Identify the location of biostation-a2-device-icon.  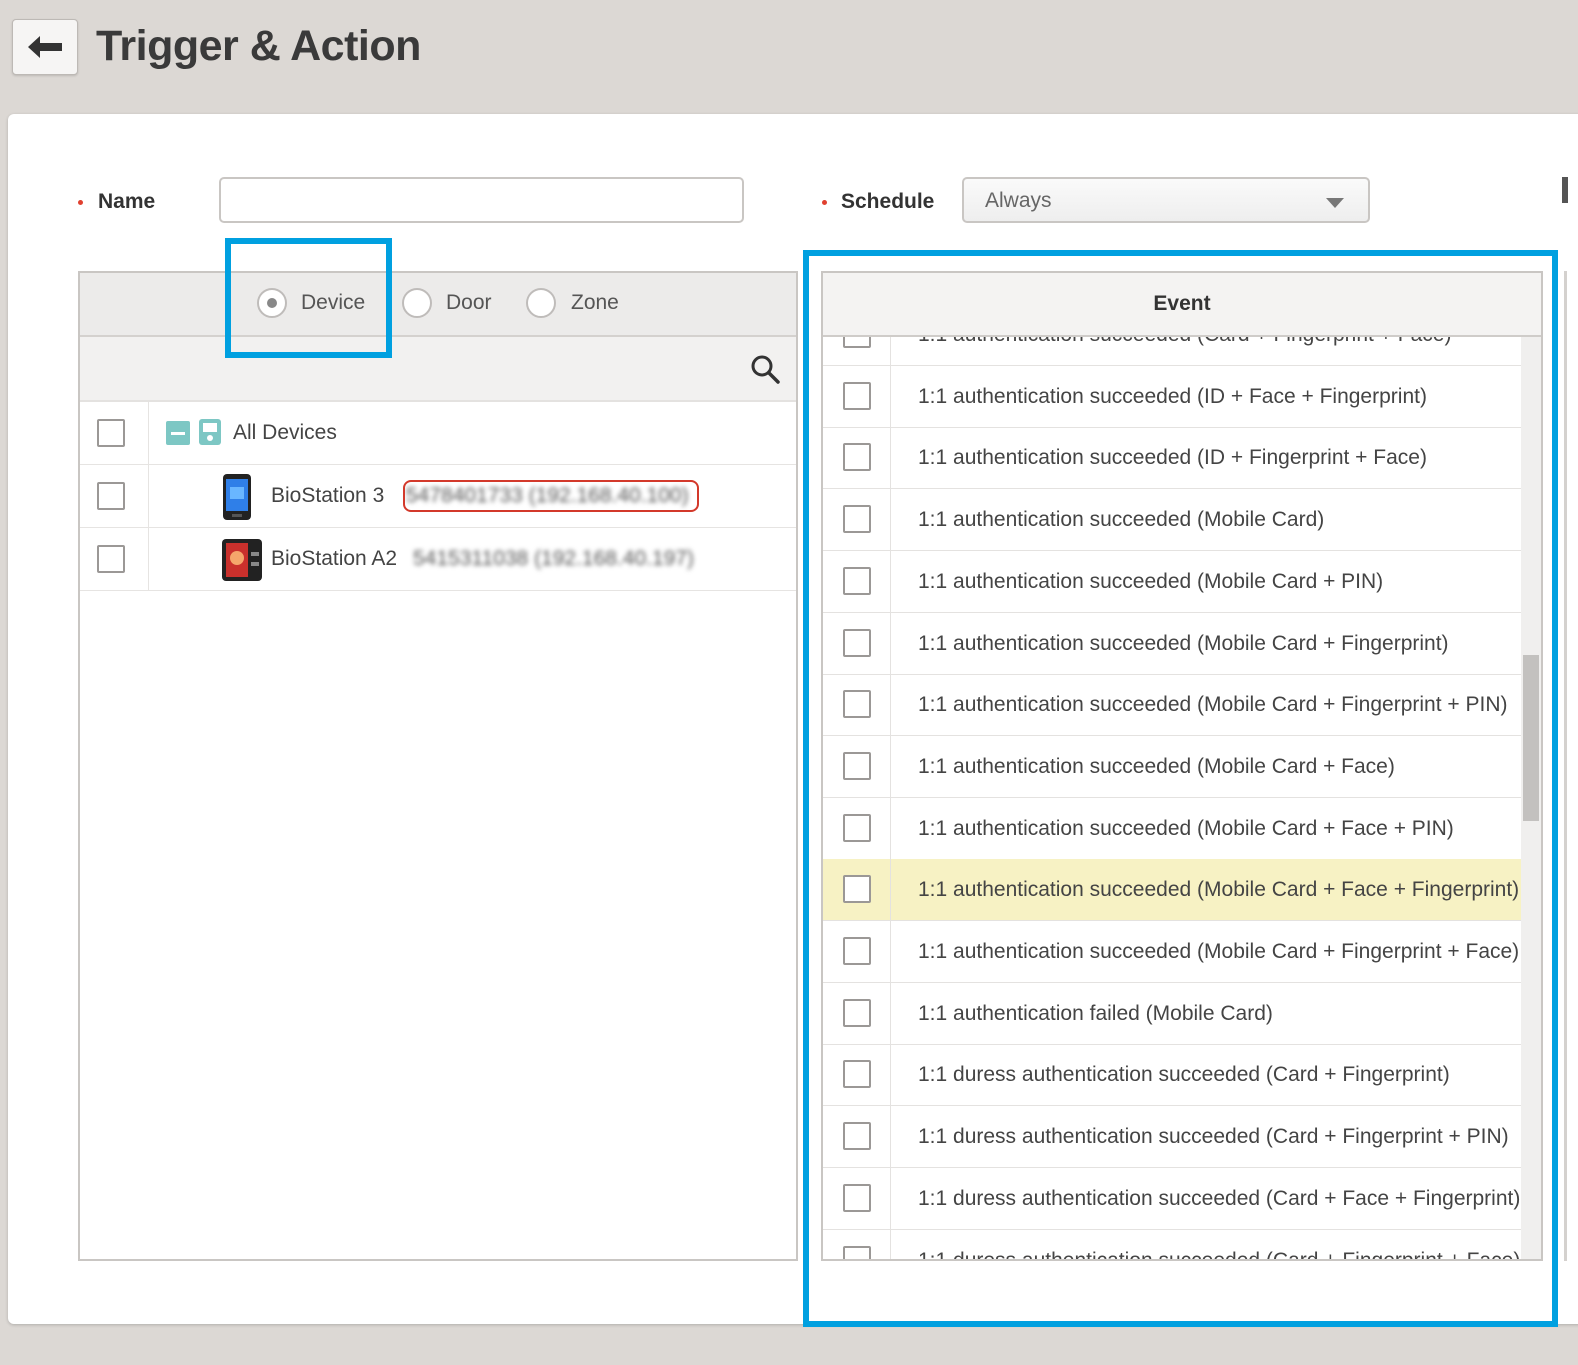
(242, 560).